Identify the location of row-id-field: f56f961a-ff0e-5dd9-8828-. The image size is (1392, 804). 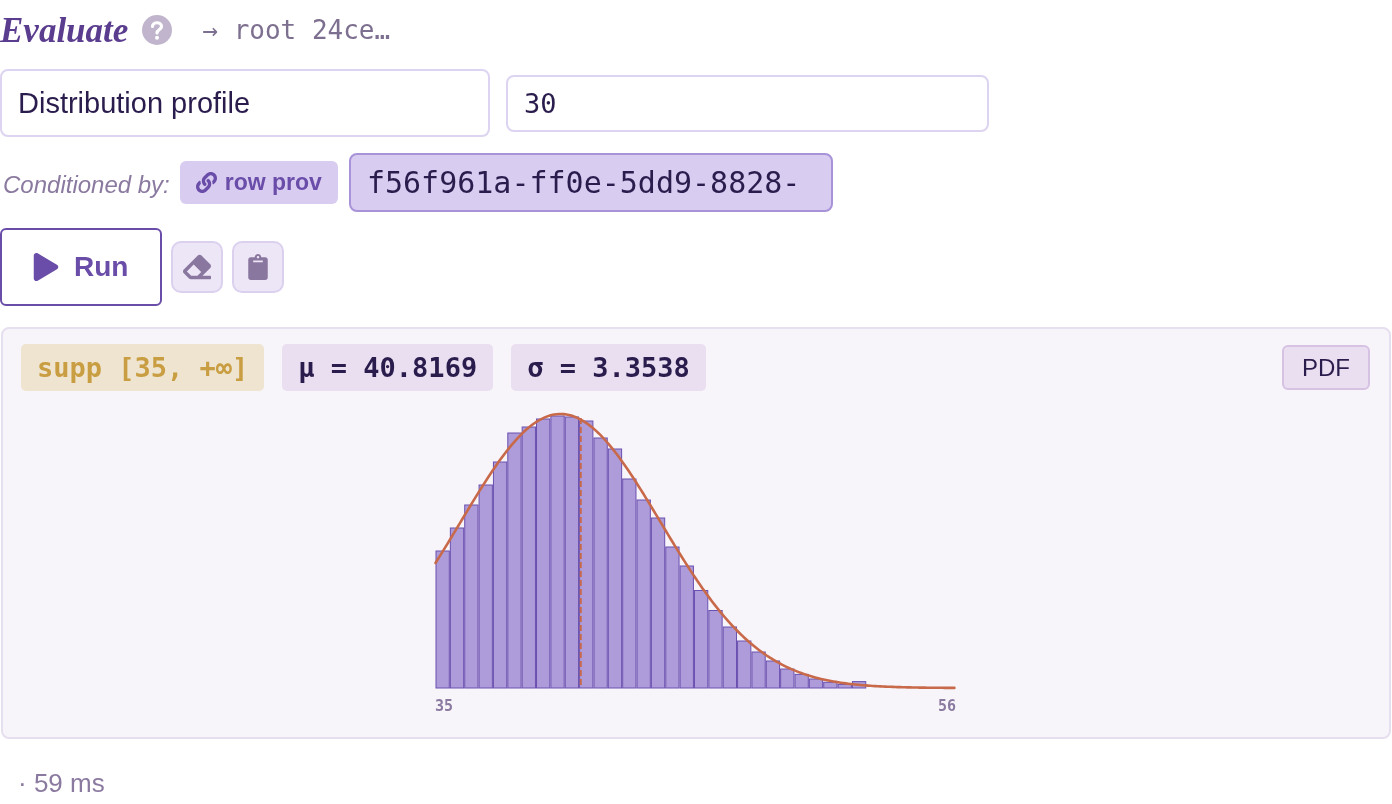
(590, 182).